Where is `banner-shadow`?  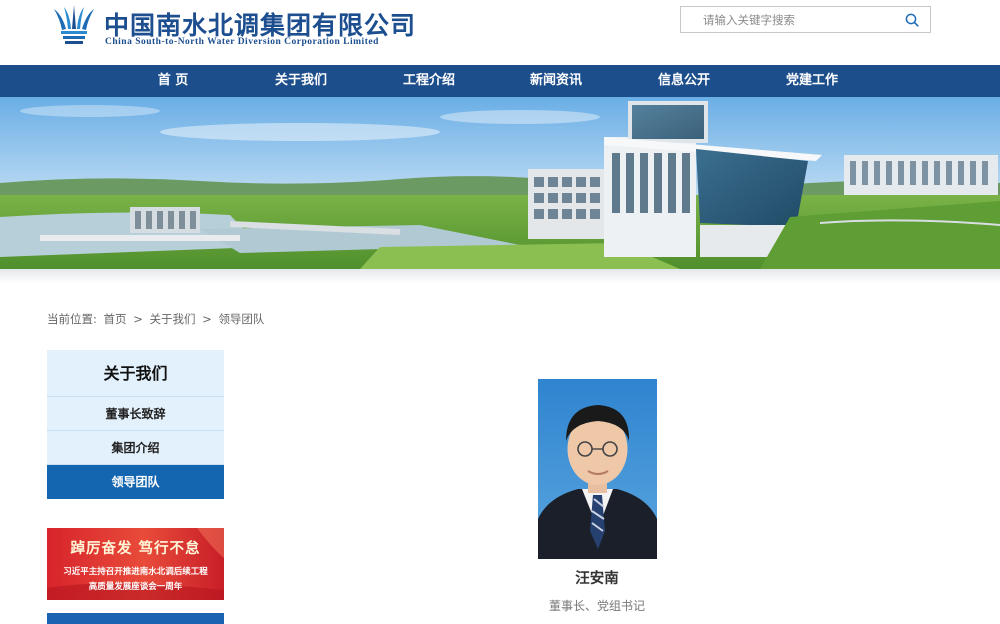 banner-shadow is located at coordinates (500, 276).